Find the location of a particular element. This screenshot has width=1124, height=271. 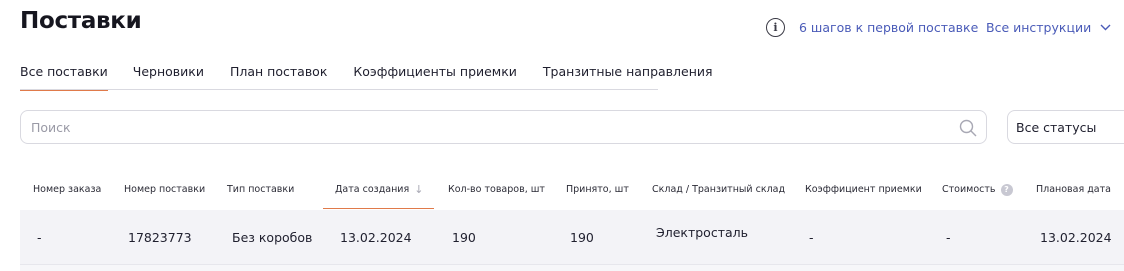

column-supply-number: Номер поставки is located at coordinates (164, 189).